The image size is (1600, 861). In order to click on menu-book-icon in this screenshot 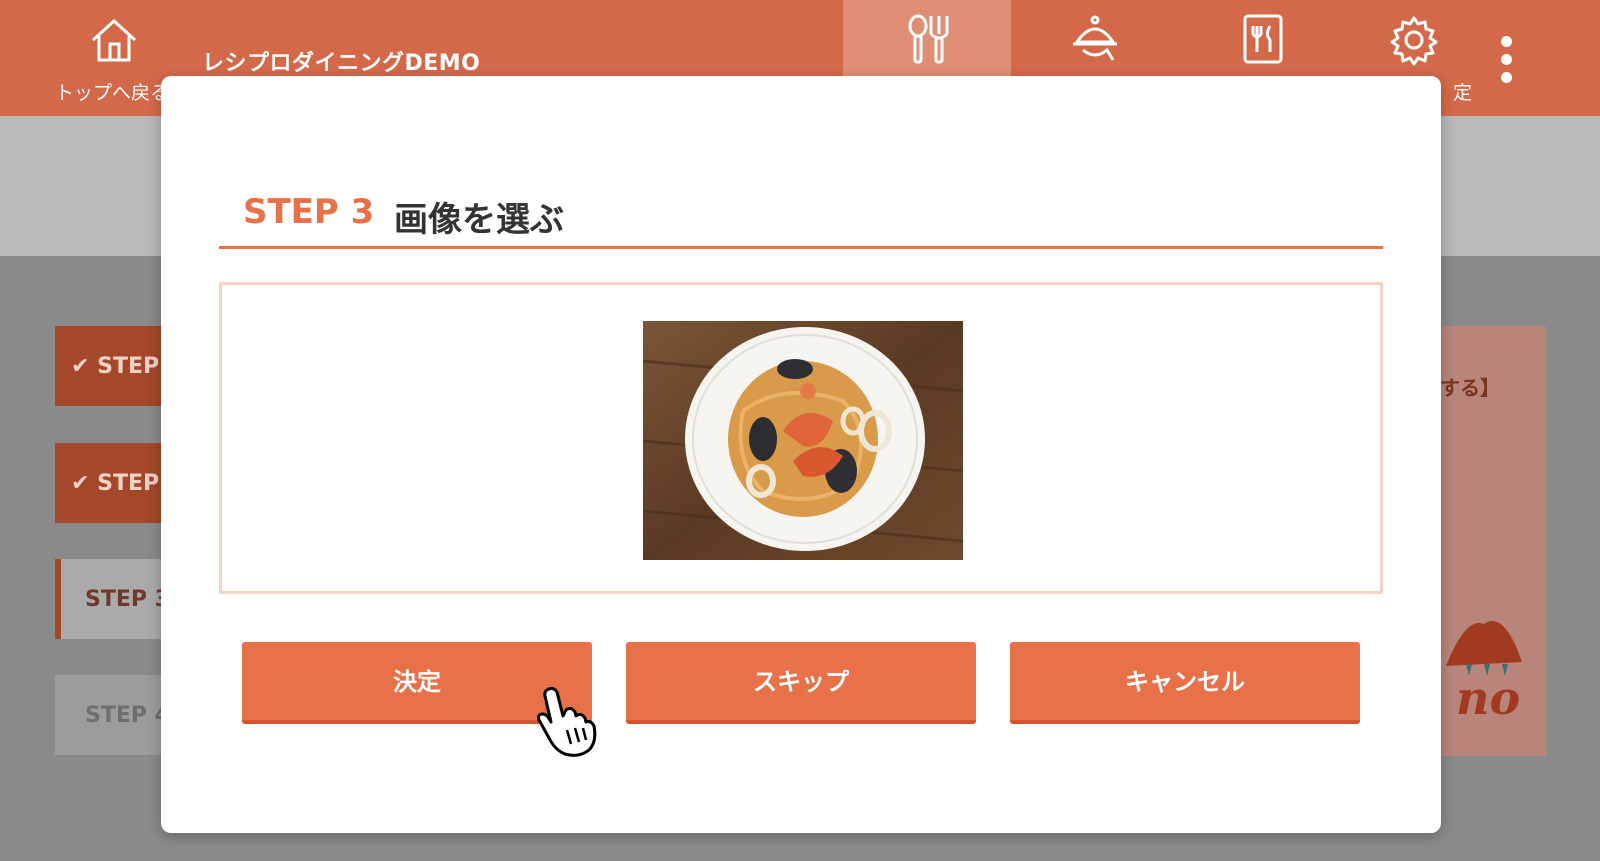, I will do `click(1263, 39)`.